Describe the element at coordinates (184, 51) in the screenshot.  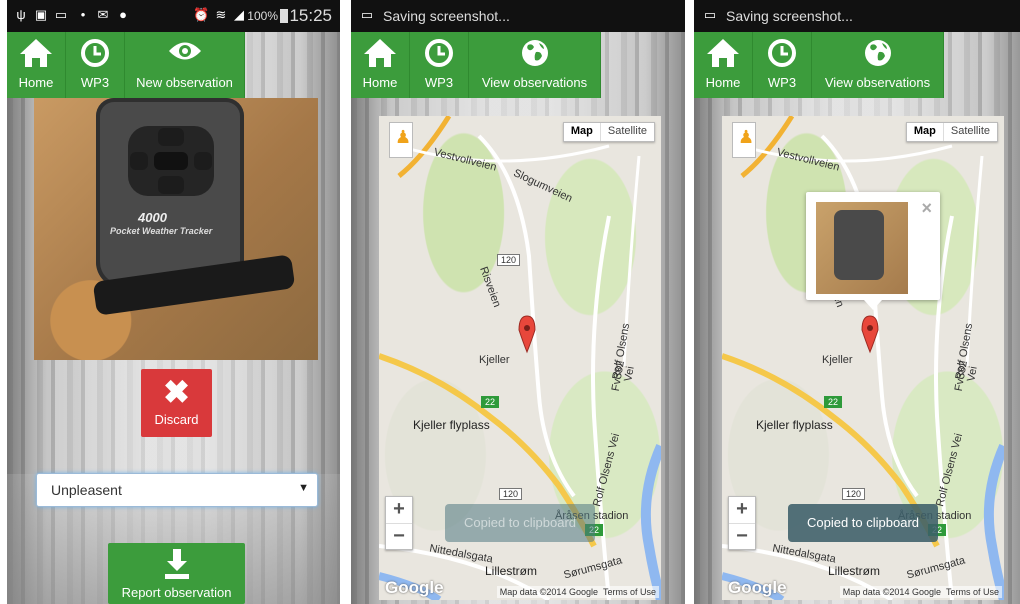
I see `eye-icon` at that location.